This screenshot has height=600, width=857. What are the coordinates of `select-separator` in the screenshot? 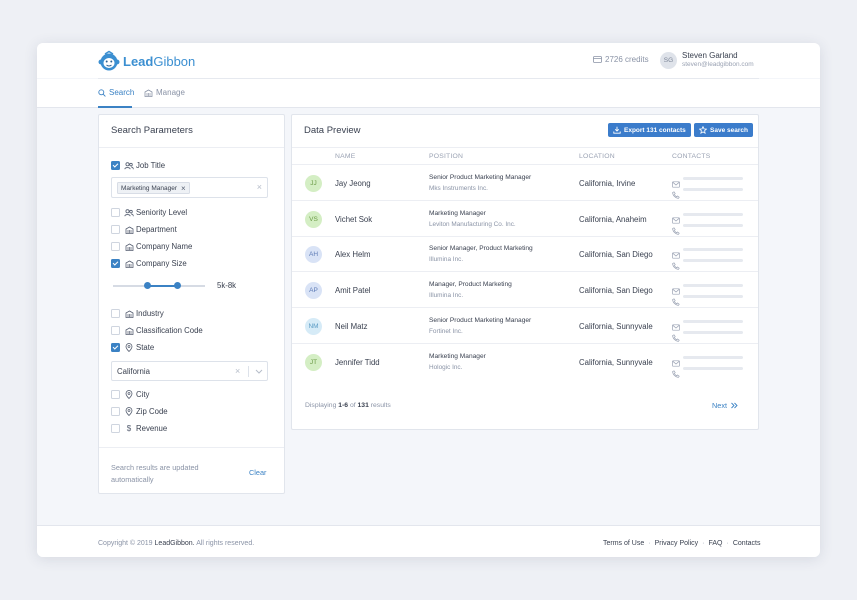 It's located at (248, 371).